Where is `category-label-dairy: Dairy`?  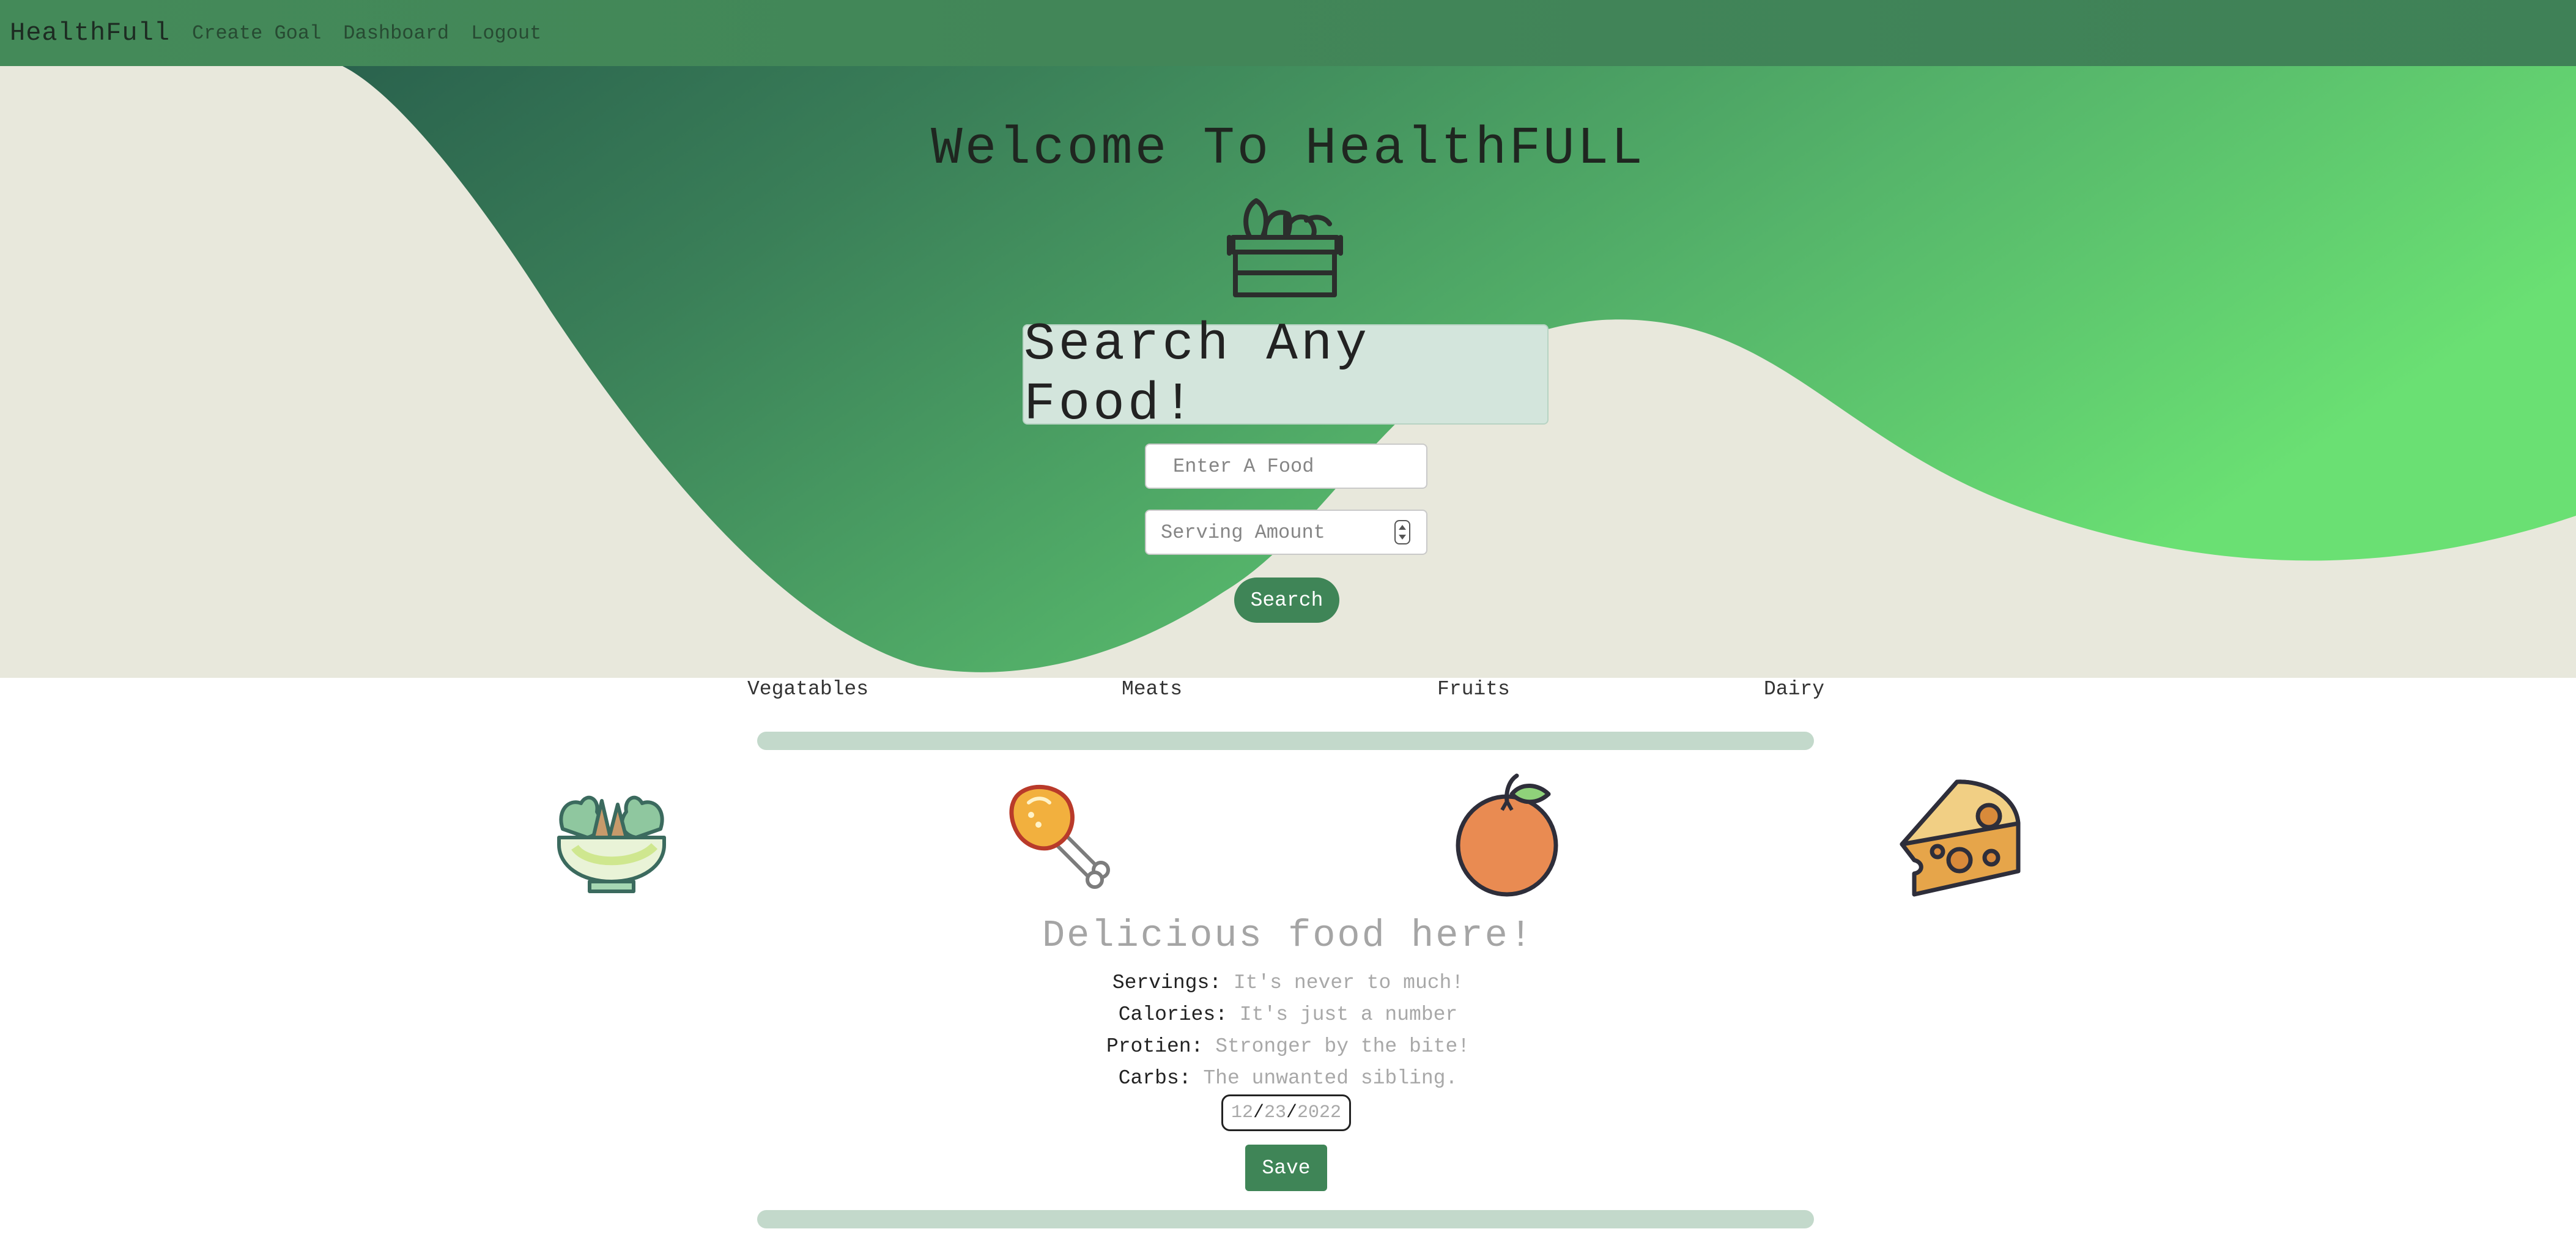 category-label-dairy: Dairy is located at coordinates (1794, 689).